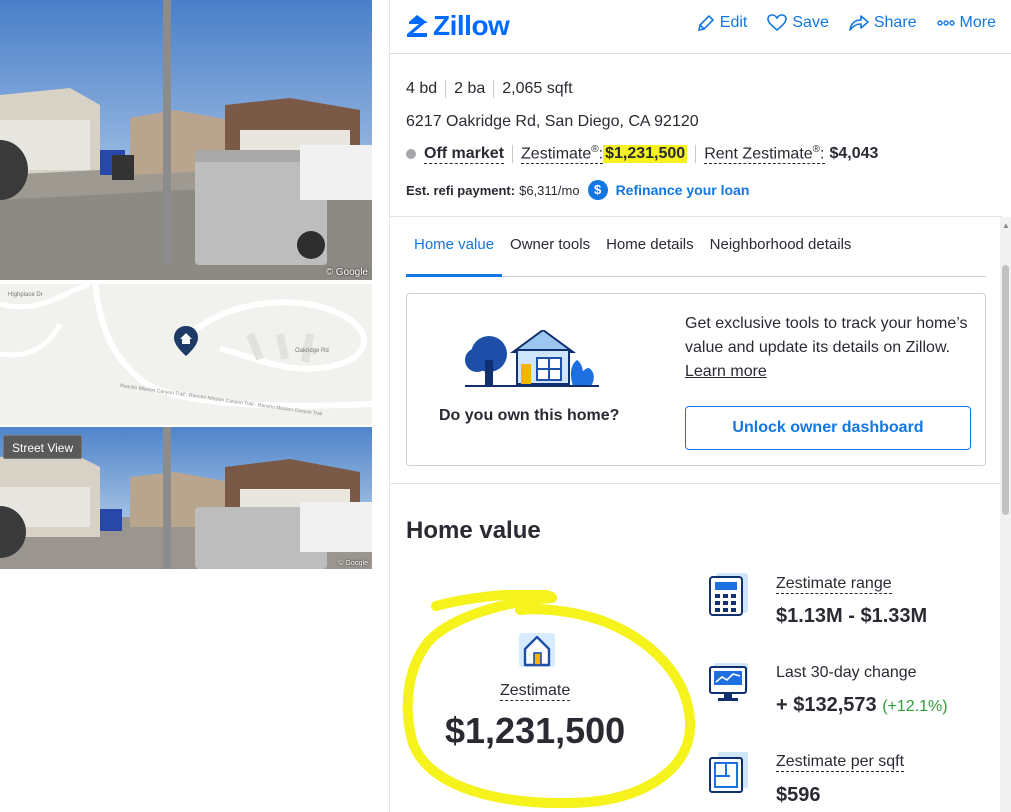 Image resolution: width=1011 pixels, height=812 pixels. Describe the element at coordinates (417, 26) in the screenshot. I see `zillow-logo-icon` at that location.